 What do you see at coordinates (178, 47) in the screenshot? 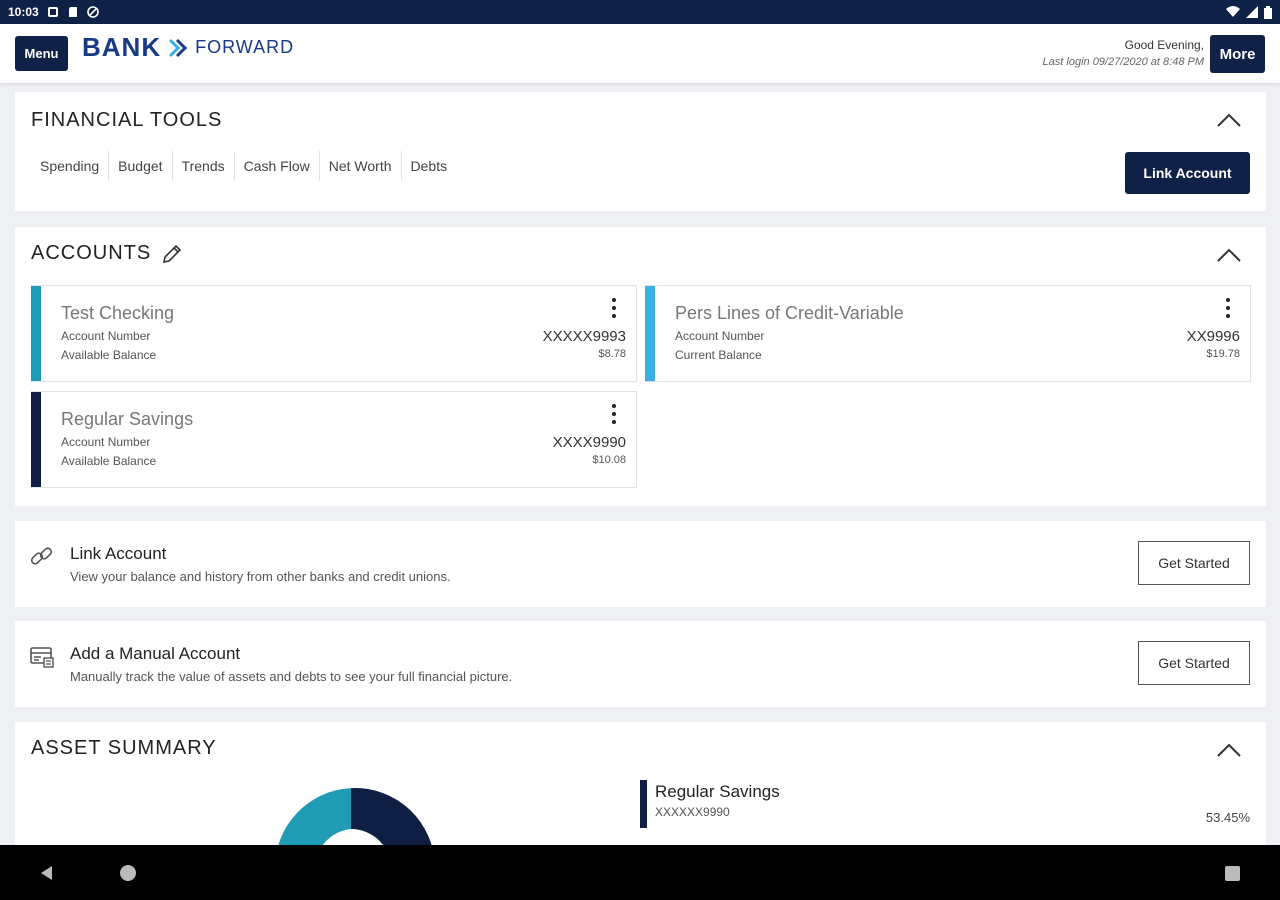
I see `logo-chevron-icon` at bounding box center [178, 47].